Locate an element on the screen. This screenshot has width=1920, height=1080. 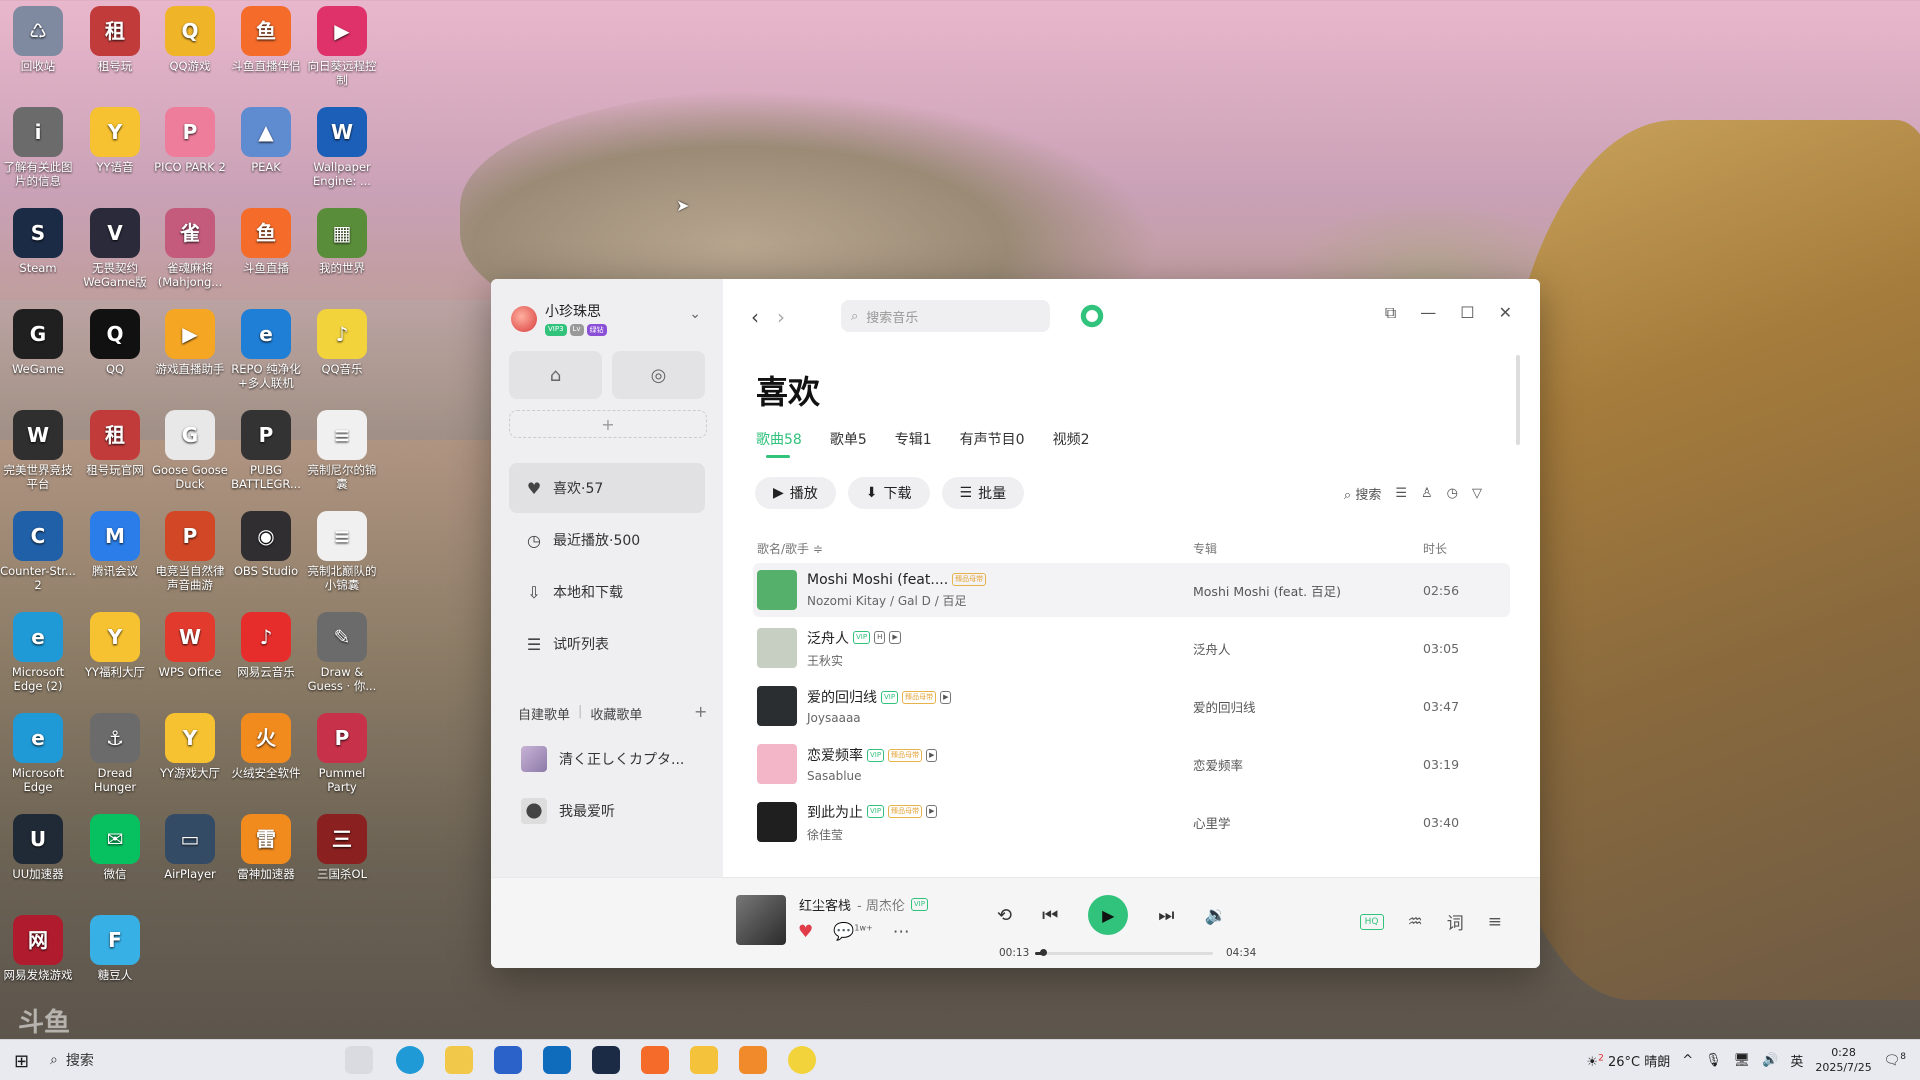
song-title: 泛舟人 is located at coordinates (828, 638).